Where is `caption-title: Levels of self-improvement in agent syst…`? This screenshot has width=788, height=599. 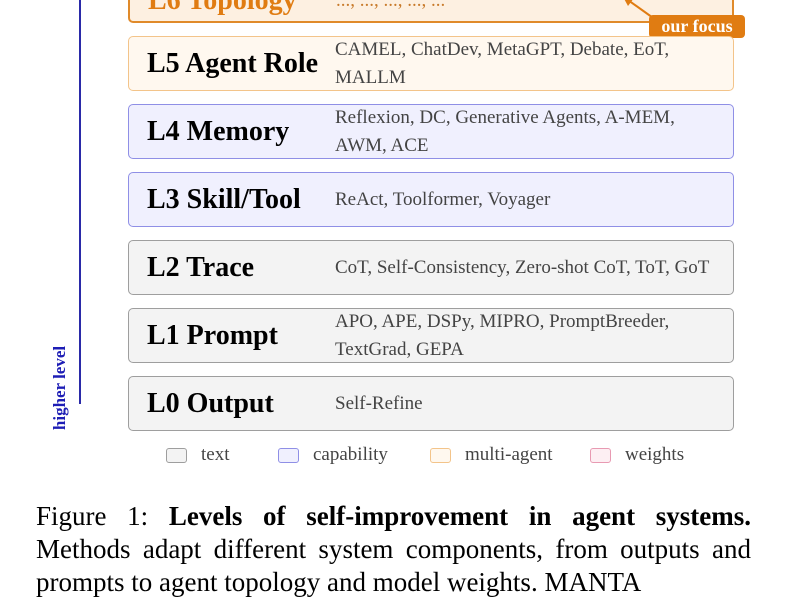 caption-title: Levels of self-improvement in agent syst… is located at coordinates (459, 516).